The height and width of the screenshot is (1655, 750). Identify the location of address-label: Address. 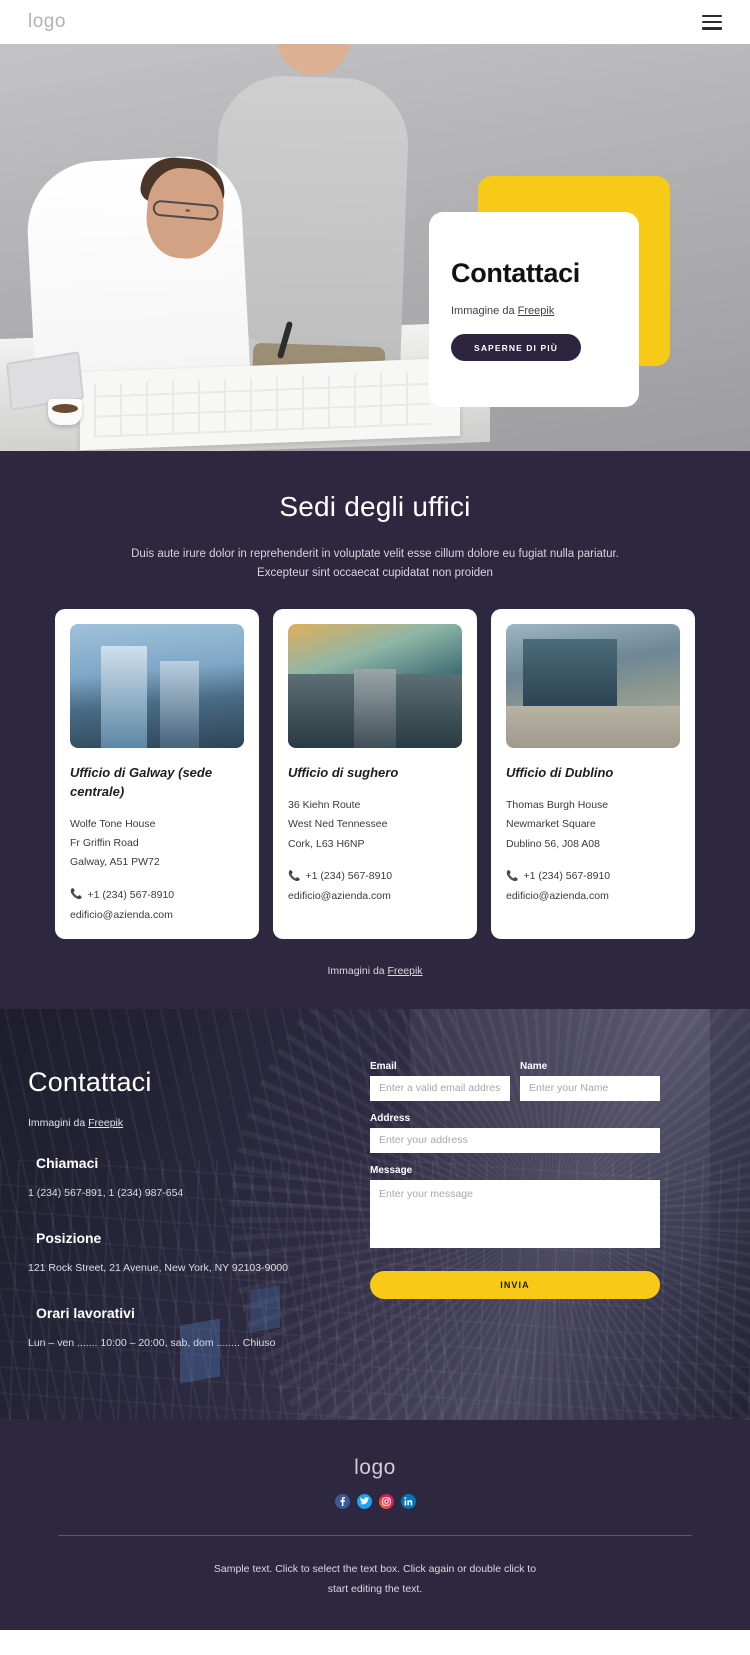
(390, 1118).